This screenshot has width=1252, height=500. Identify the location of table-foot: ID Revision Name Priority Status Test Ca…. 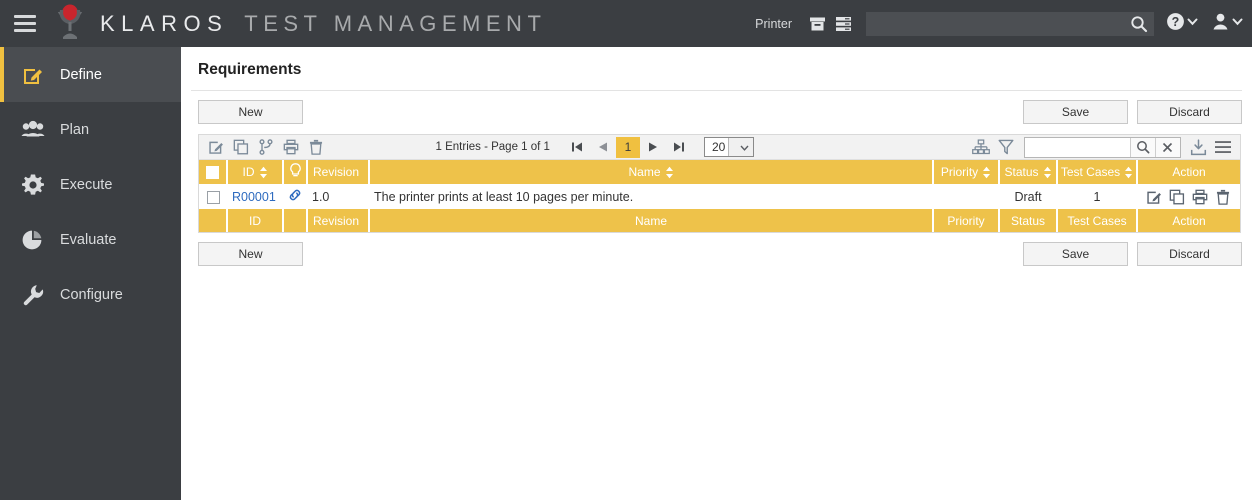
(719, 220).